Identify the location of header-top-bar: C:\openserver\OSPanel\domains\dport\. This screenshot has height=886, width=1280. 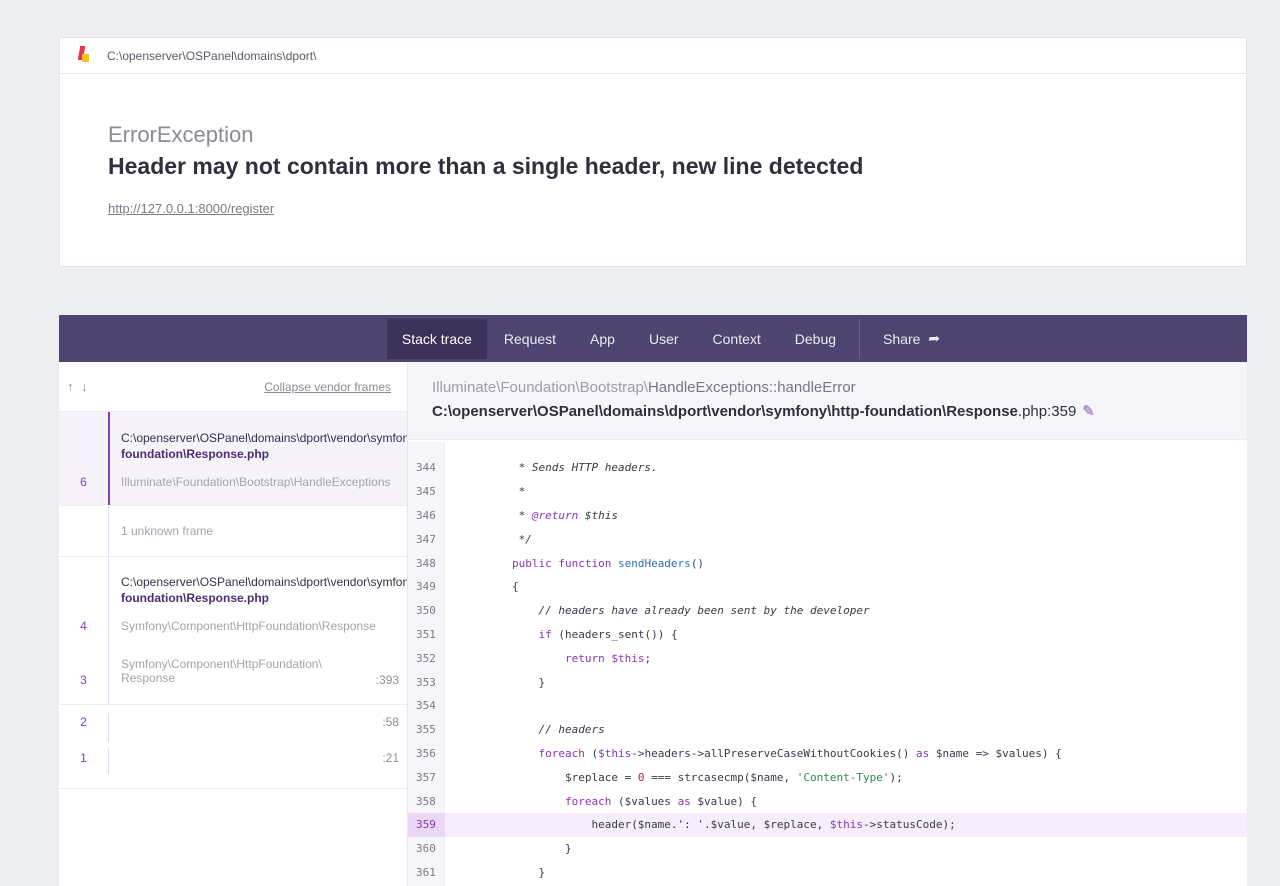
(653, 56).